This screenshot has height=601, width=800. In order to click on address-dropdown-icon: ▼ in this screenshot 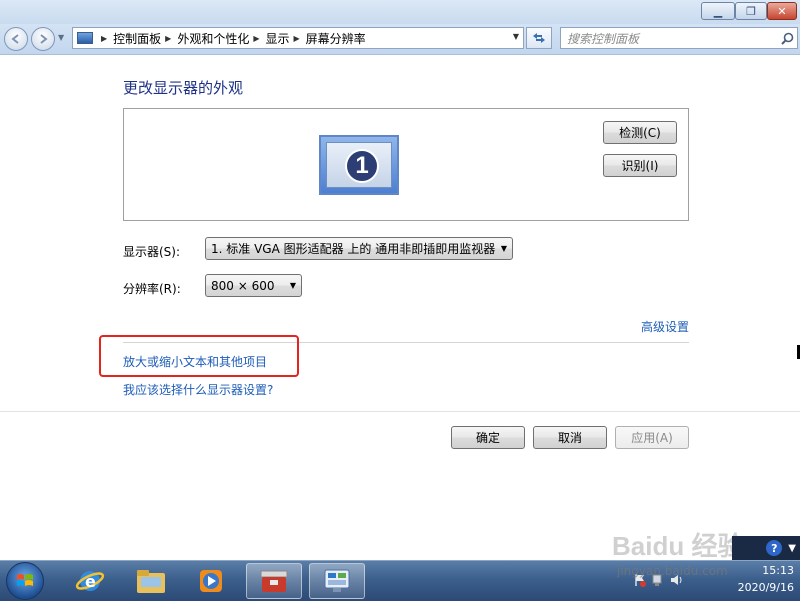, I will do `click(516, 36)`.